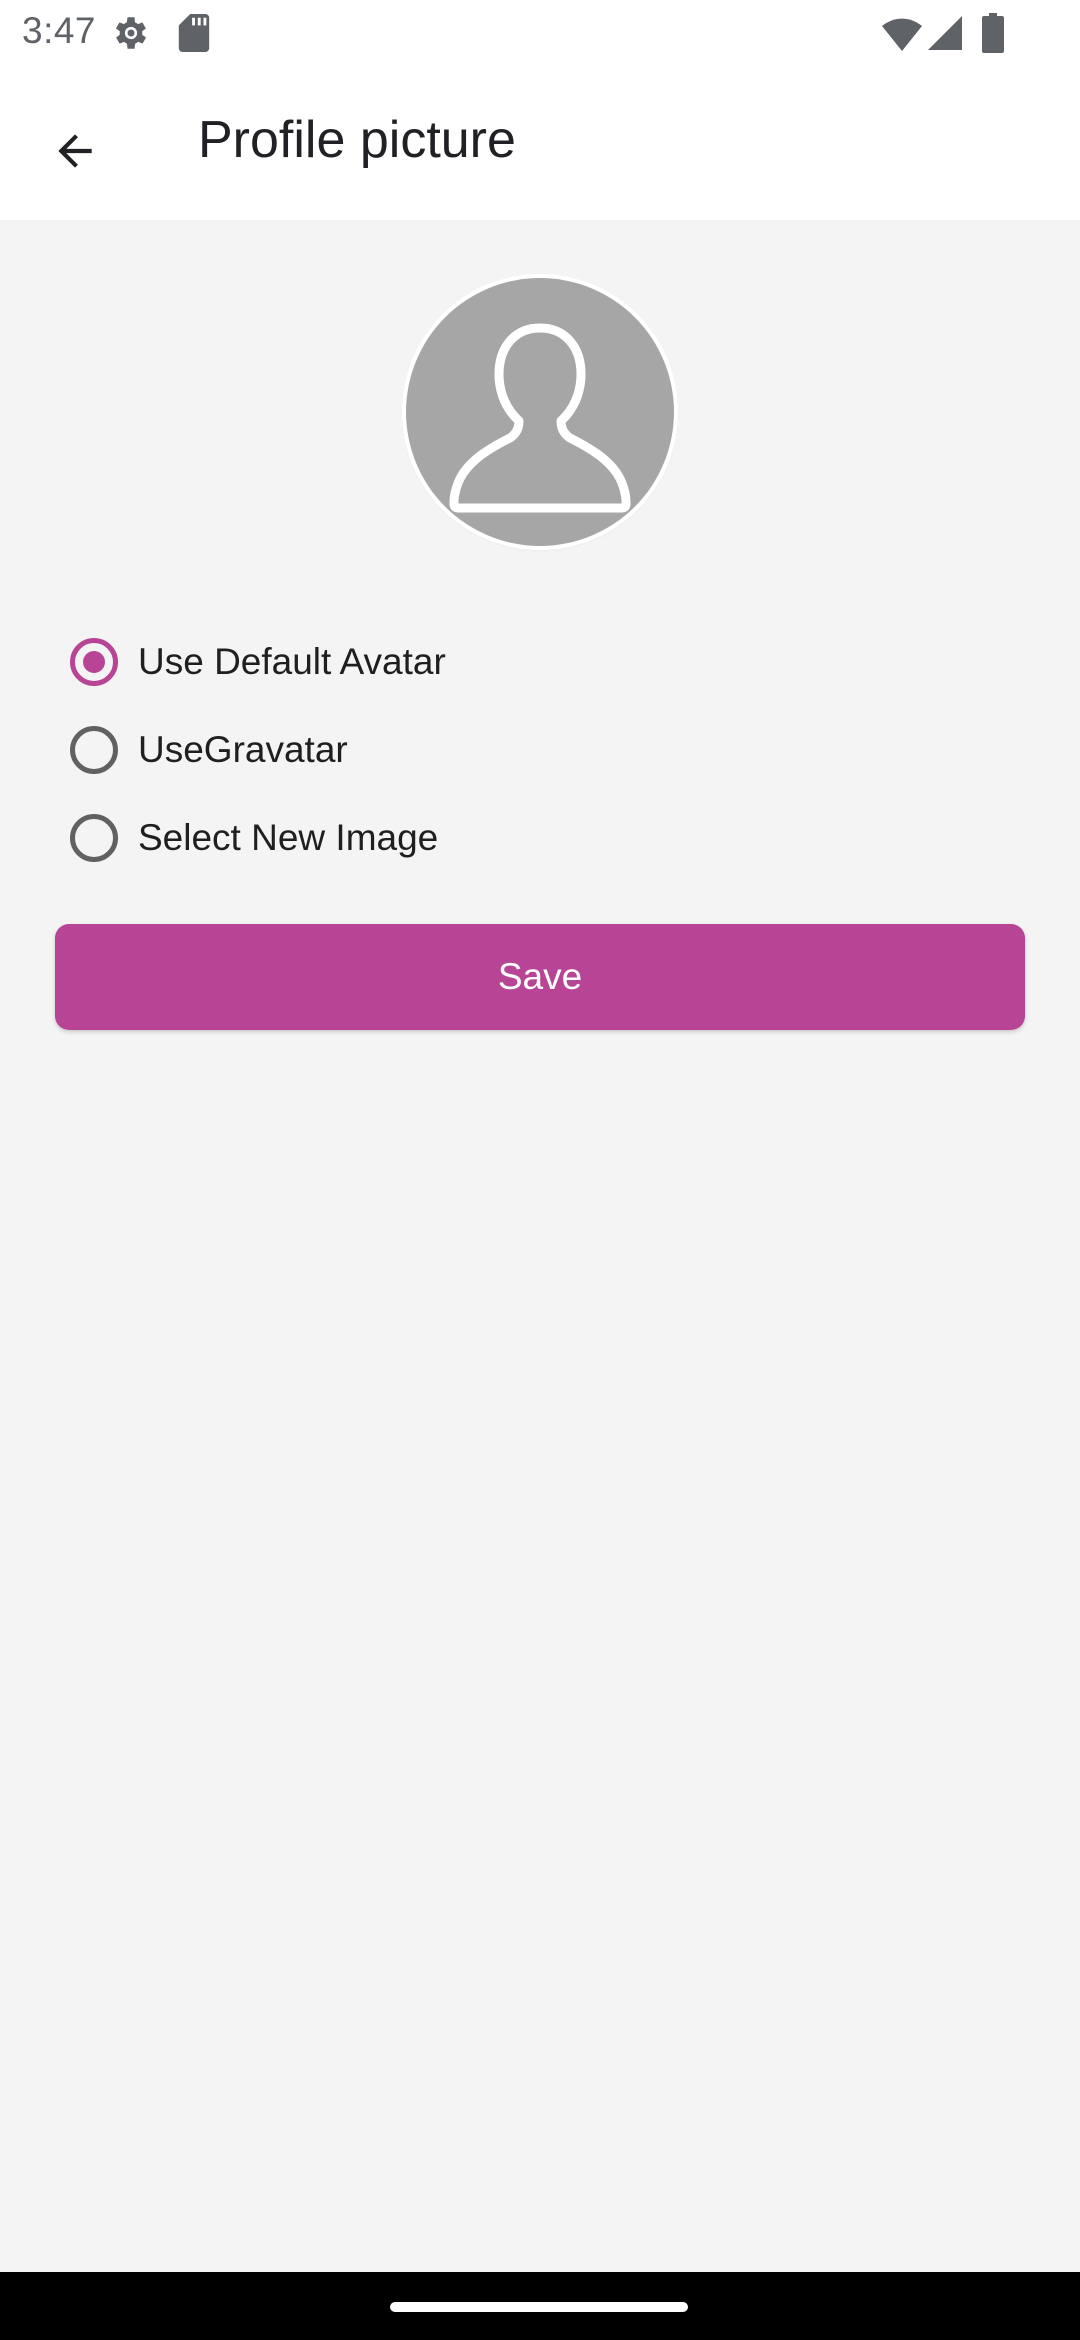  I want to click on status-time: 3:47, so click(59, 30).